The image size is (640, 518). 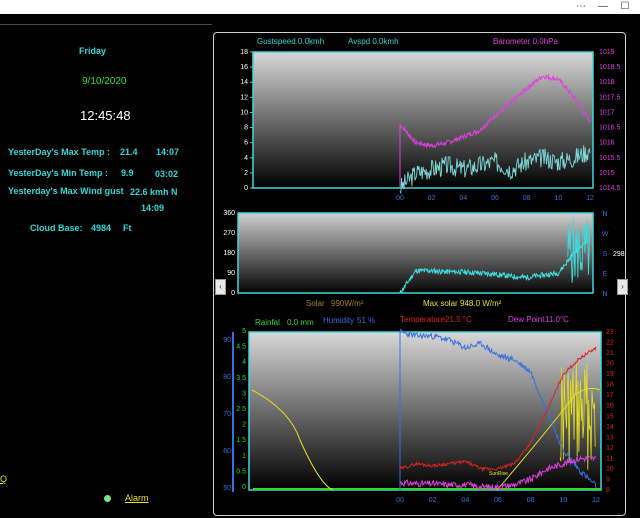 What do you see at coordinates (609, 458) in the screenshot?
I see `chart3-temp-tick: 11` at bounding box center [609, 458].